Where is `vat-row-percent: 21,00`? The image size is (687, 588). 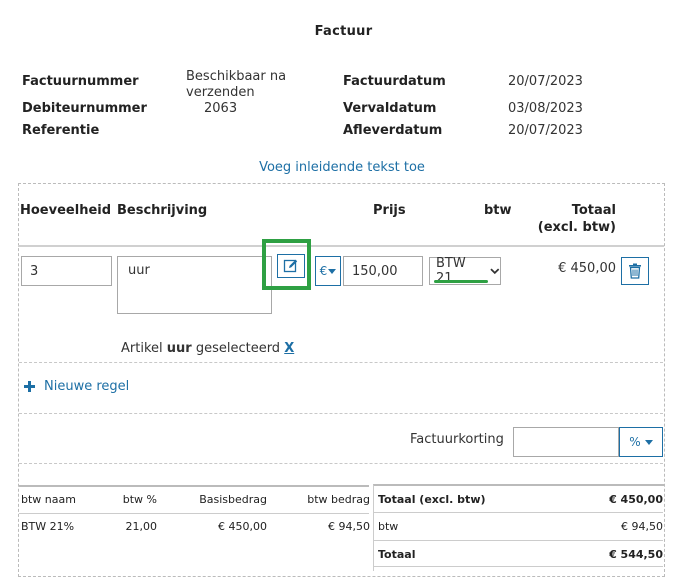
vat-row-percent: 21,00 is located at coordinates (141, 526).